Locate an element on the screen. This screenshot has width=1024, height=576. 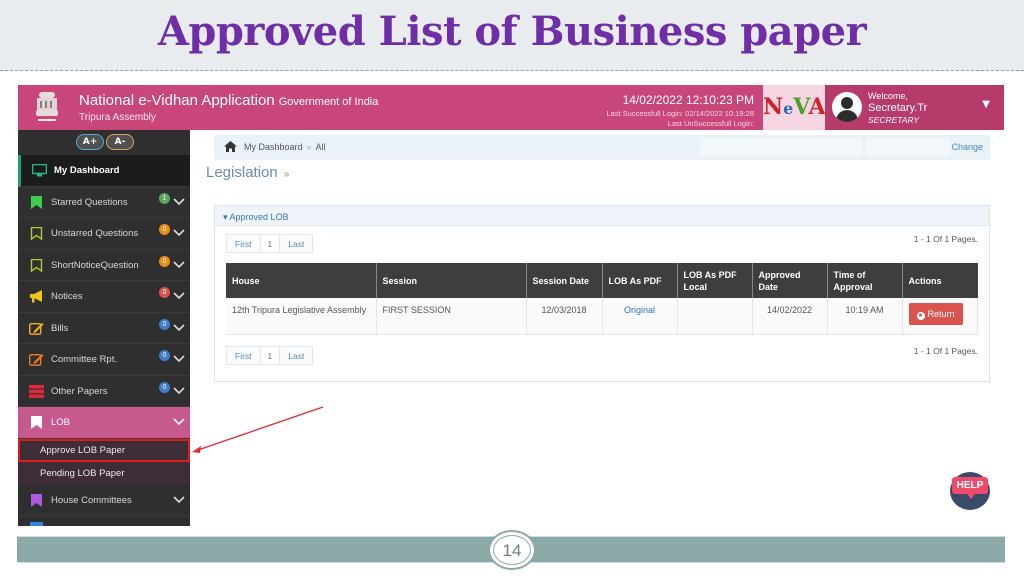
user-menu: Welcome, Secretary.Tr SECRETARY ▼ is located at coordinates (914, 107).